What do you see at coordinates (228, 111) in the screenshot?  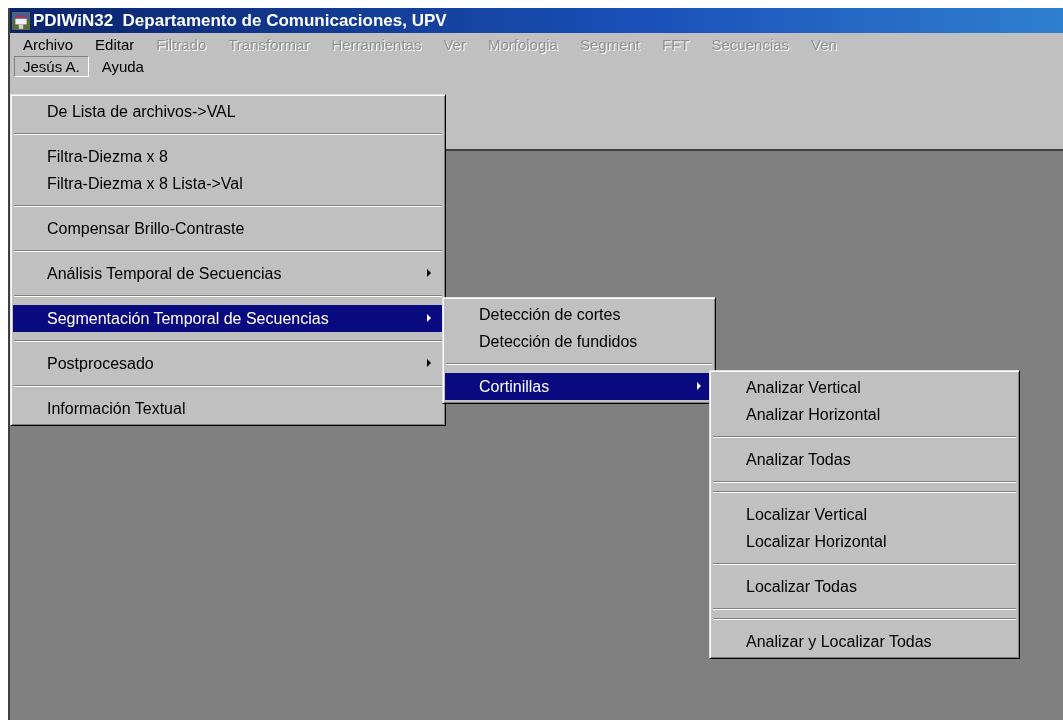 I see `menu-item: De Lista de archivos->VAL` at bounding box center [228, 111].